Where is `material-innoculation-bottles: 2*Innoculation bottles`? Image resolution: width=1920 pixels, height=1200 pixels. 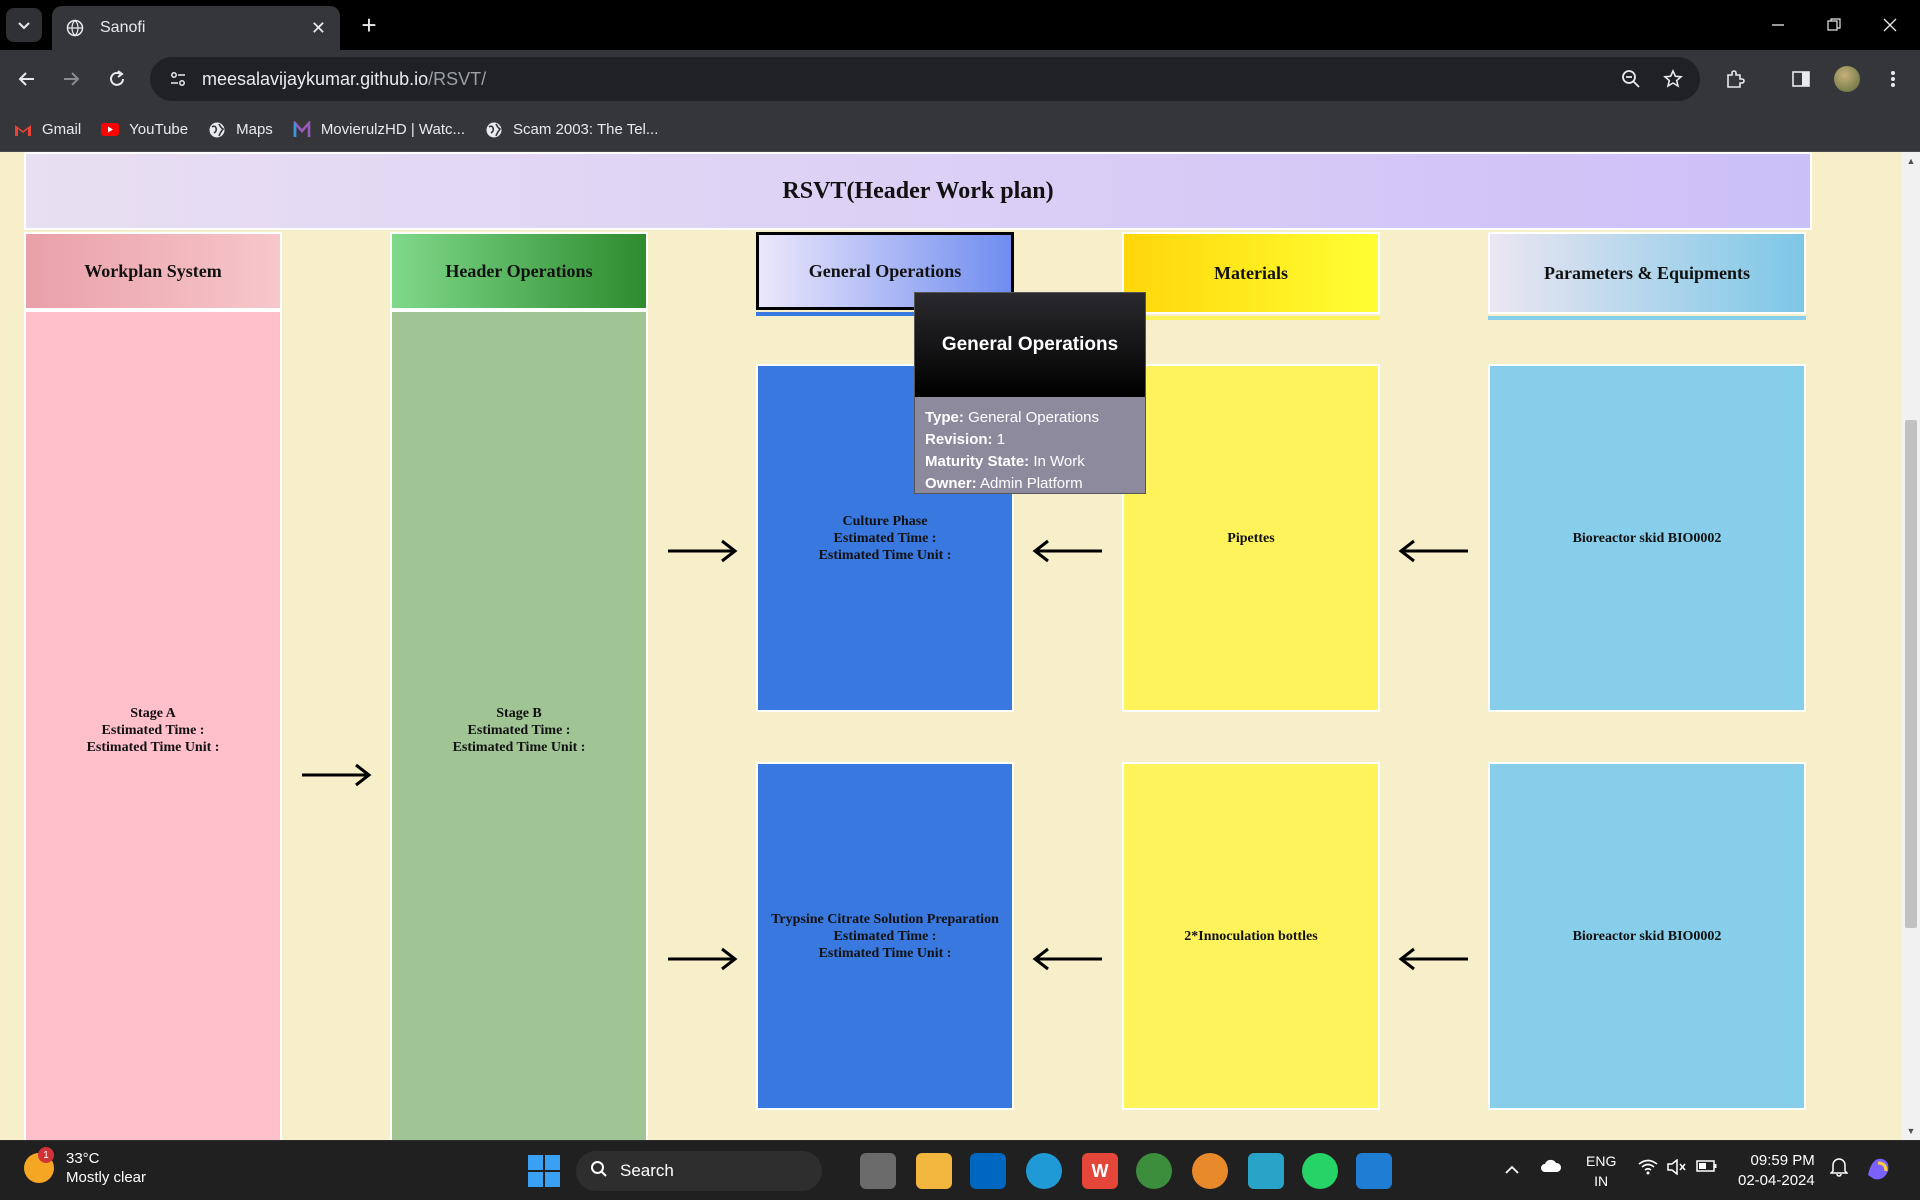 material-innoculation-bottles: 2*Innoculation bottles is located at coordinates (1251, 936).